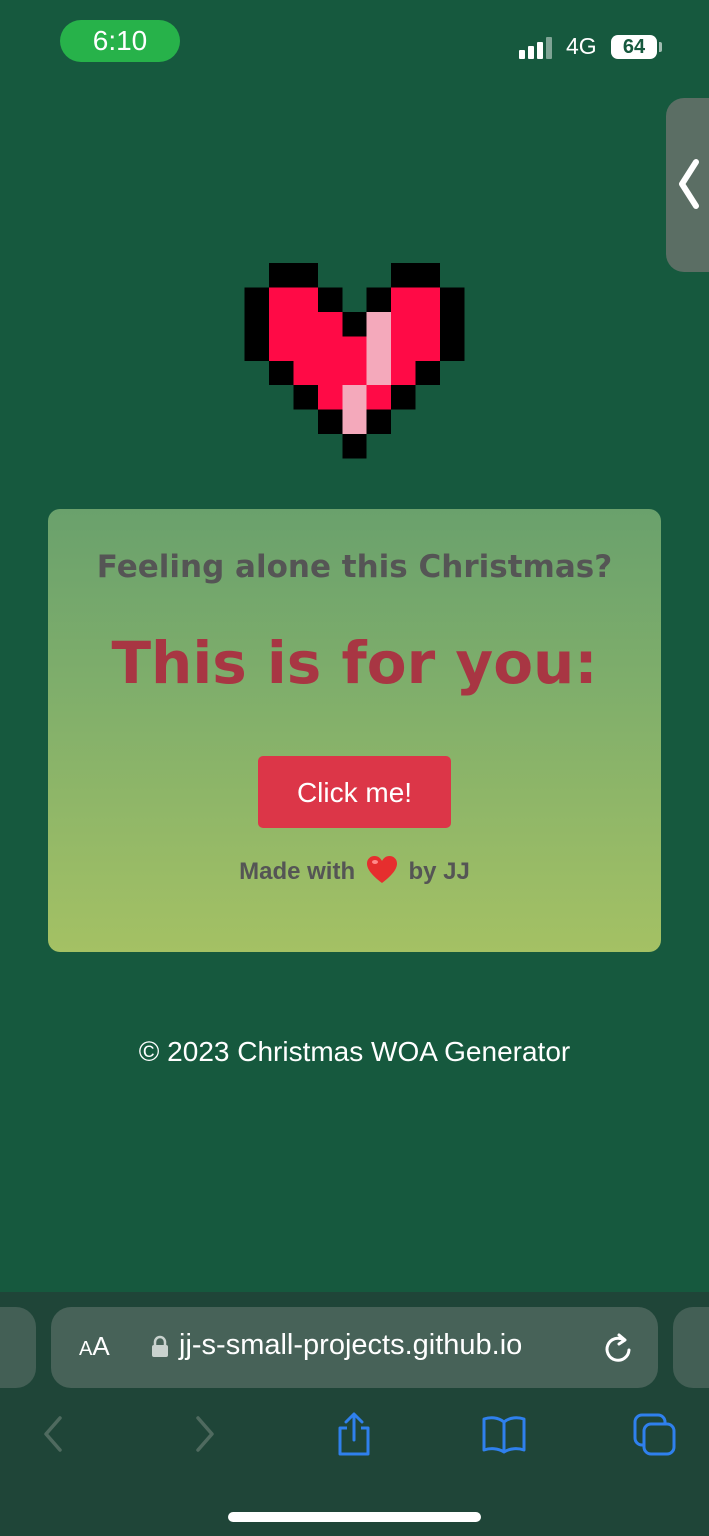 The width and height of the screenshot is (709, 1536). What do you see at coordinates (354, 1517) in the screenshot?
I see `home-indicator` at bounding box center [354, 1517].